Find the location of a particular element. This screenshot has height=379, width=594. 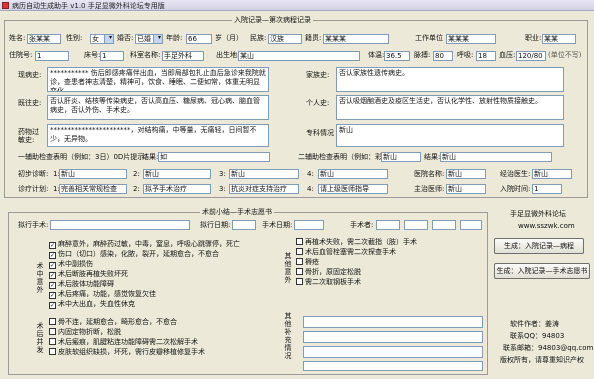

other-checkbox-3: 骨折，原固定松脱 is located at coordinates (328, 272).